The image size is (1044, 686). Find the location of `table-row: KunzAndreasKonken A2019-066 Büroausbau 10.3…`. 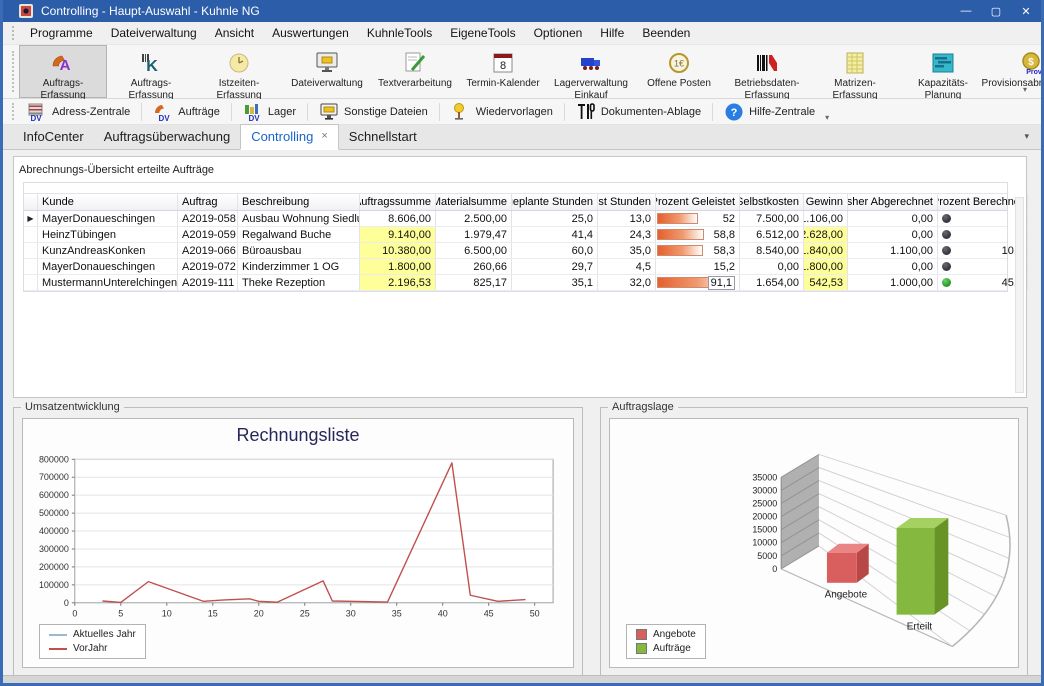

table-row: KunzAndreasKonken A2019-066 Büroausbau 10.3… is located at coordinates (526, 251).